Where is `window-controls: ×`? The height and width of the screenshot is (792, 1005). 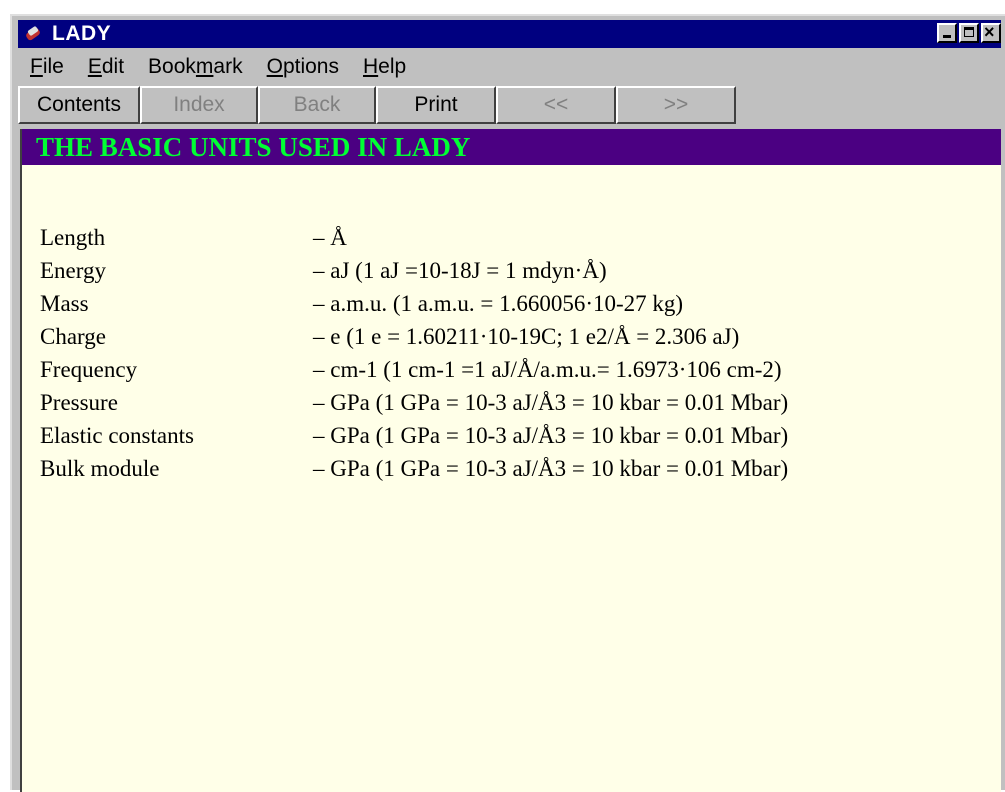
window-controls: × is located at coordinates (969, 32).